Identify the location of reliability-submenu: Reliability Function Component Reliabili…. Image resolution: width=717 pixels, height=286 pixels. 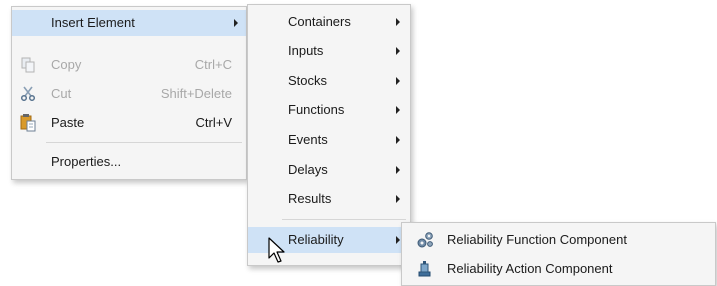
(558, 254).